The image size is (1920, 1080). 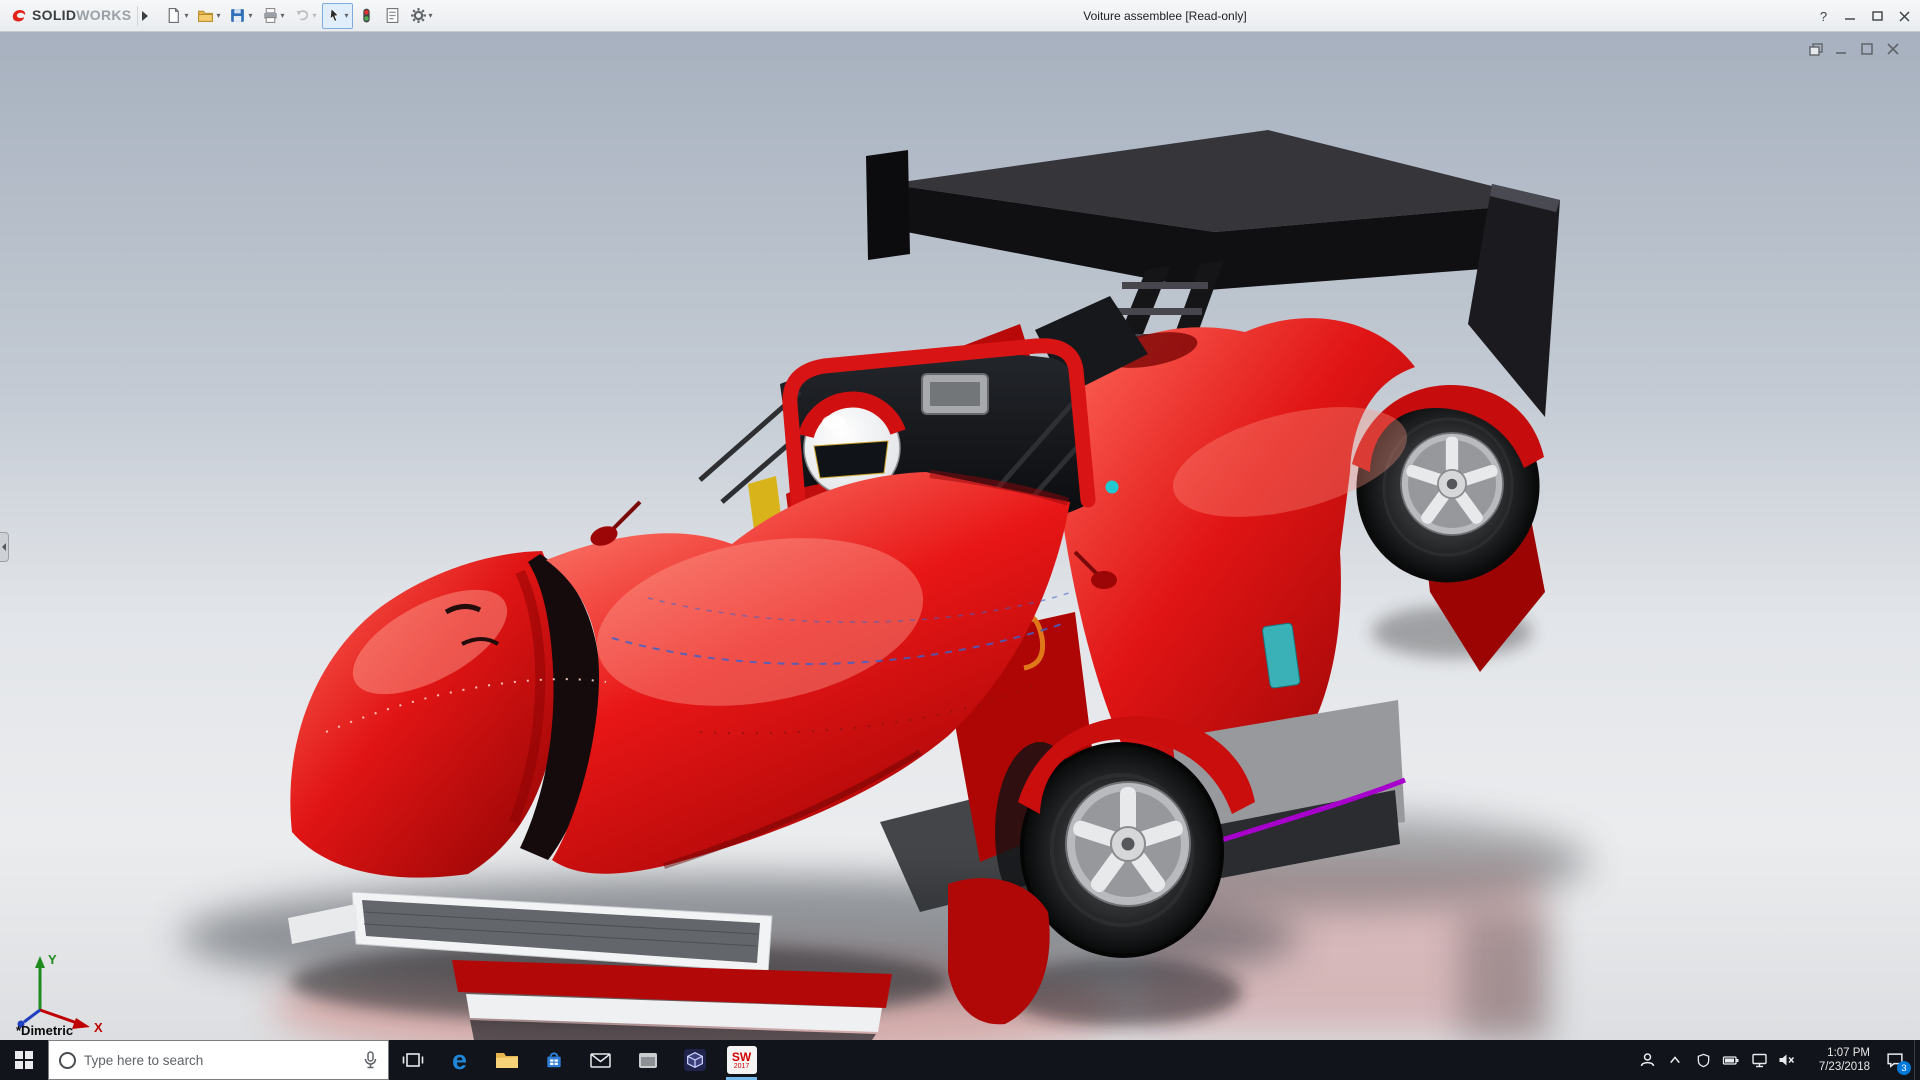 I want to click on show-desktop-button, so click(x=1917, y=1060).